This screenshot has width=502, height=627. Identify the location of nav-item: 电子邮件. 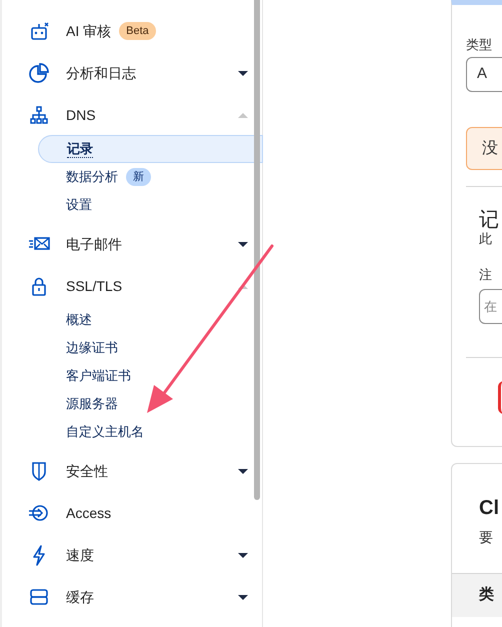
(94, 244).